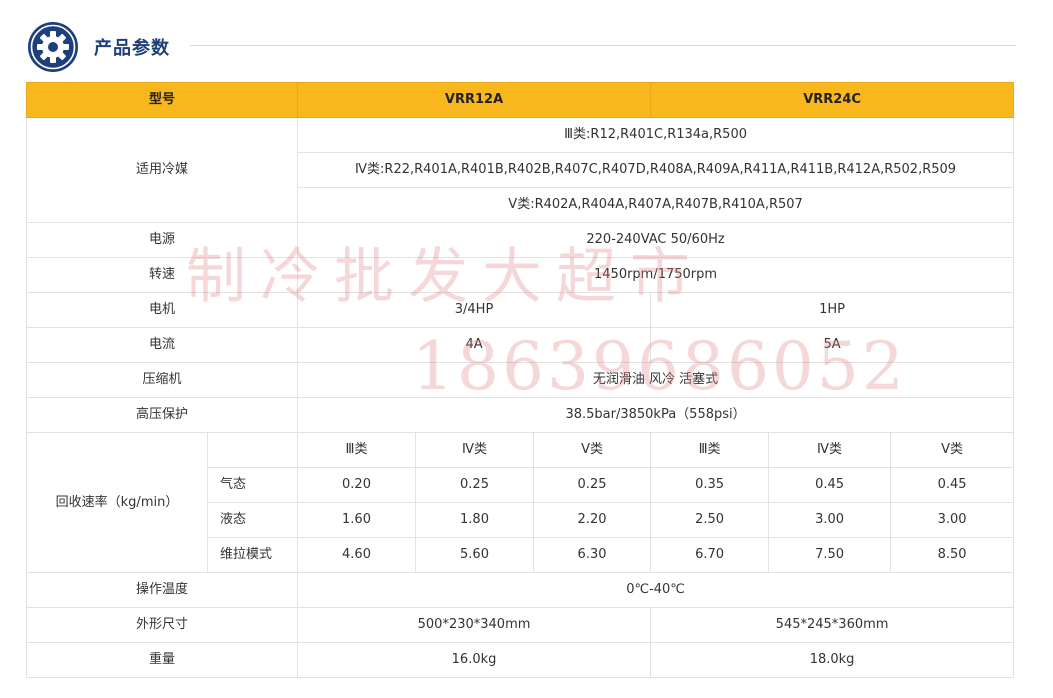  What do you see at coordinates (474, 625) in the screenshot?
I see `dimensions-value-vrr12a: 500*230*340mm` at bounding box center [474, 625].